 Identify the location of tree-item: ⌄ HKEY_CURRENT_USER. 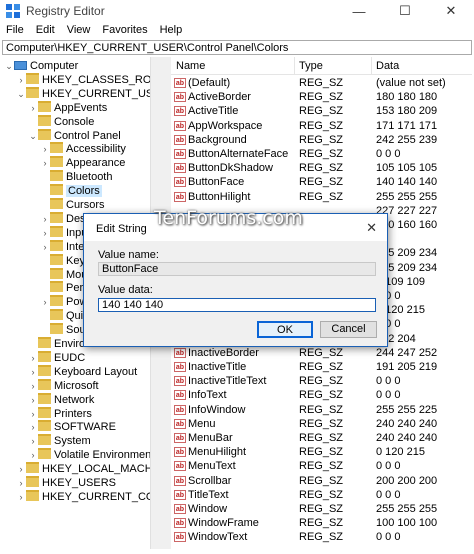
(91, 93).